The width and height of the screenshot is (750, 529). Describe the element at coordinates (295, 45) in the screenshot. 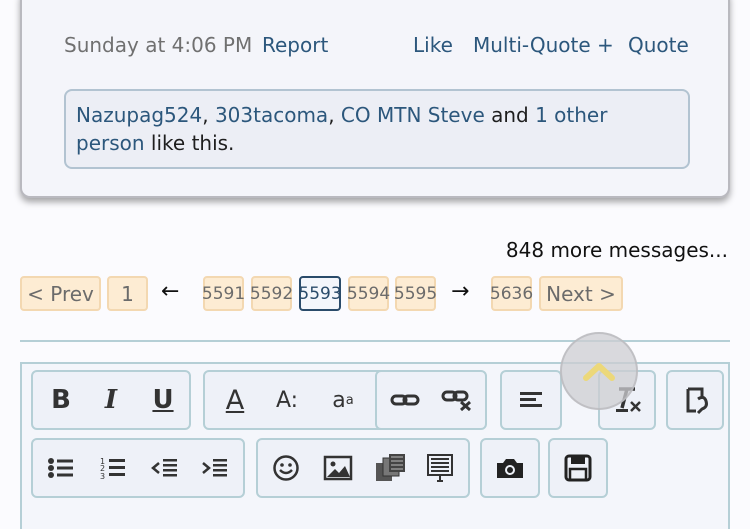

I see `report-link: Report` at that location.